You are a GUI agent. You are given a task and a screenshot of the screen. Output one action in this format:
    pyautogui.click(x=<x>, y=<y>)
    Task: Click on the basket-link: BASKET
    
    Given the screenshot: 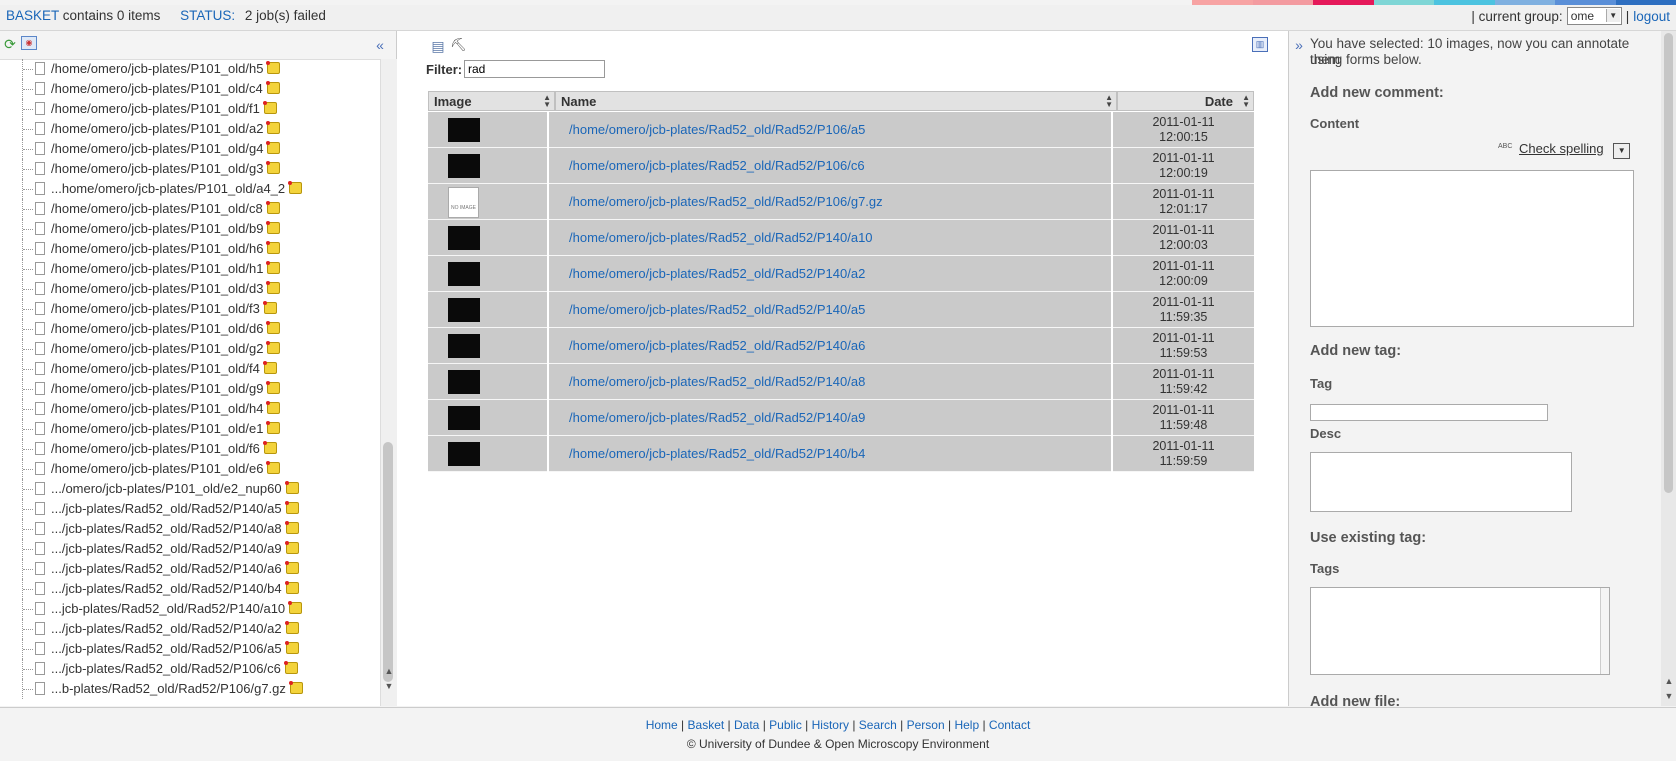 What is the action you would take?
    pyautogui.click(x=32, y=15)
    